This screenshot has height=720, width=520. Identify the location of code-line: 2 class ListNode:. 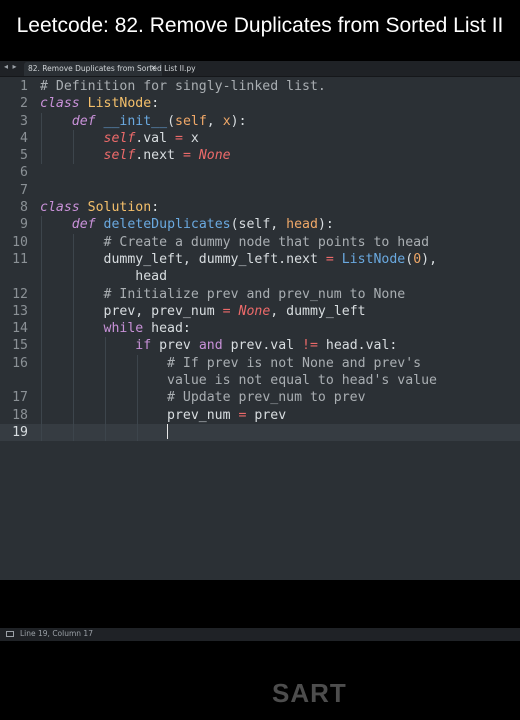
(260, 103).